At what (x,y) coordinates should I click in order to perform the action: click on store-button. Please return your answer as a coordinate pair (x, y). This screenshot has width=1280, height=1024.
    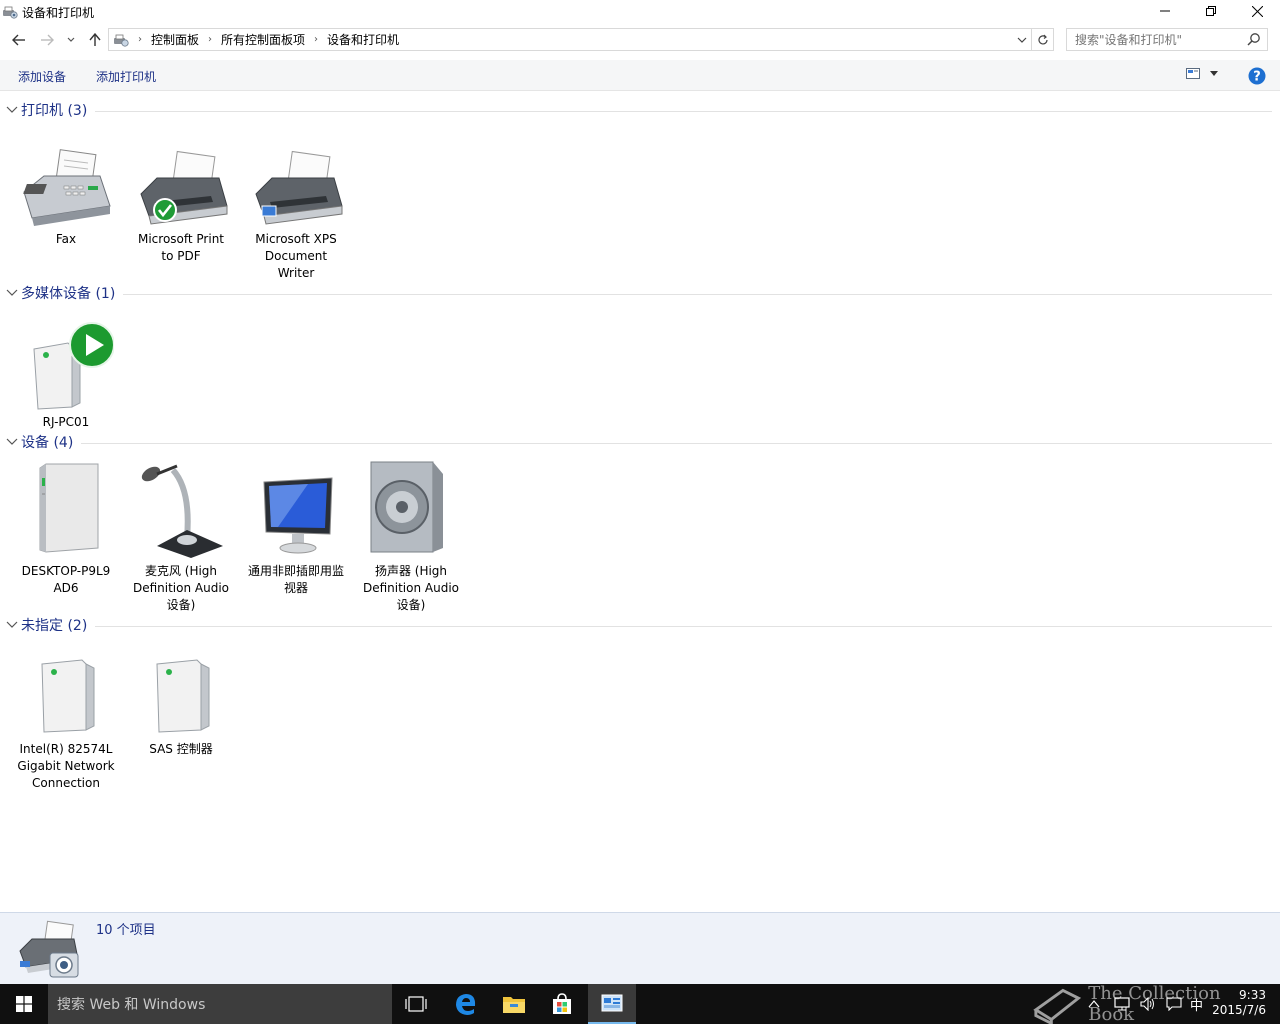
    Looking at the image, I should click on (562, 1004).